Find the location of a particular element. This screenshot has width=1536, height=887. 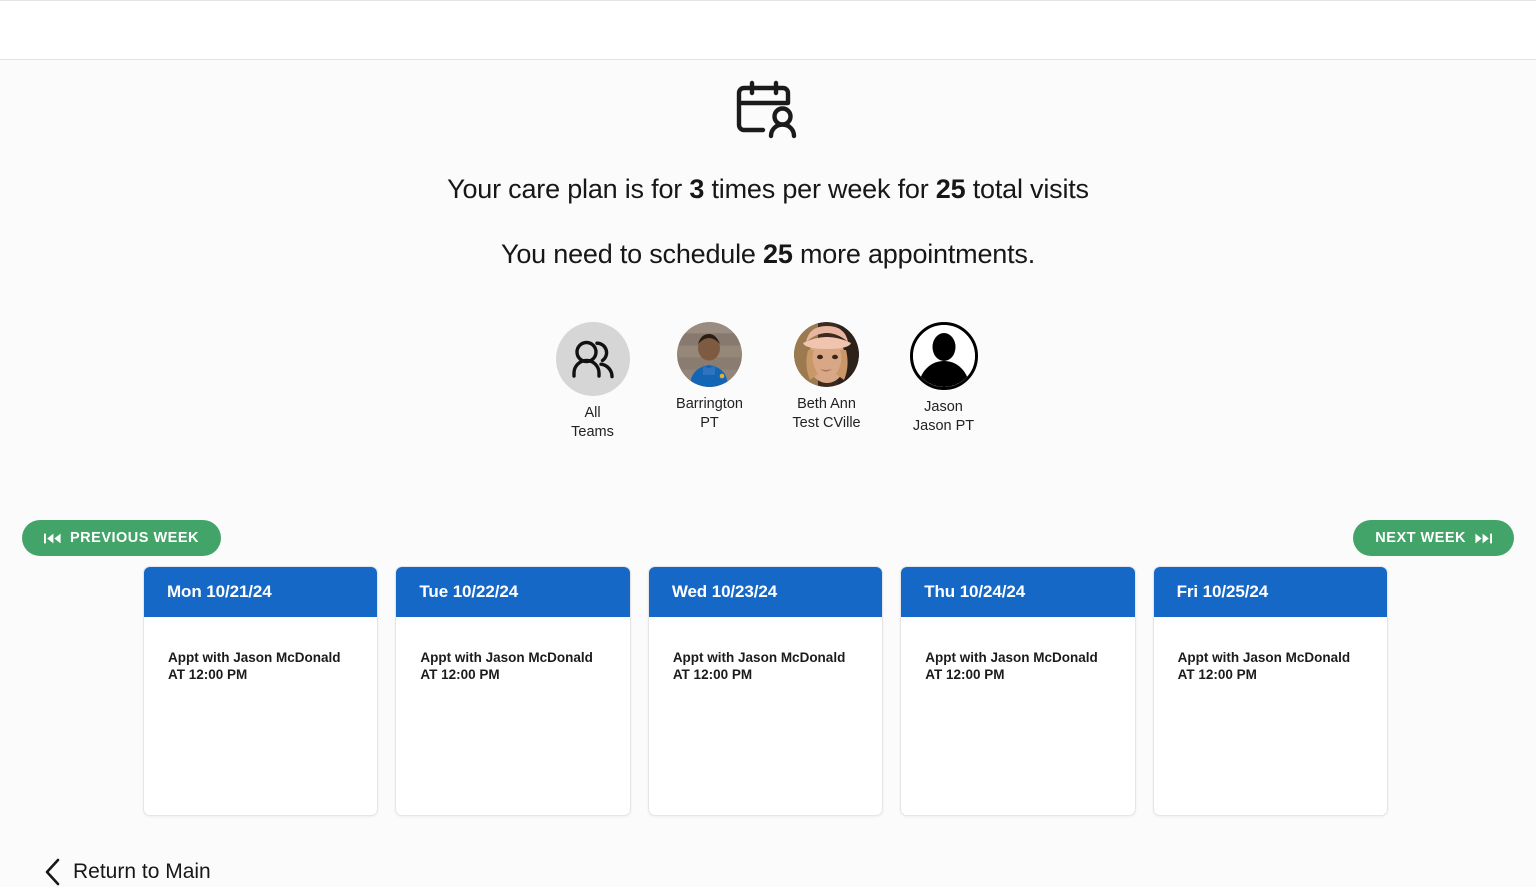

group-people-icon is located at coordinates (592, 359).